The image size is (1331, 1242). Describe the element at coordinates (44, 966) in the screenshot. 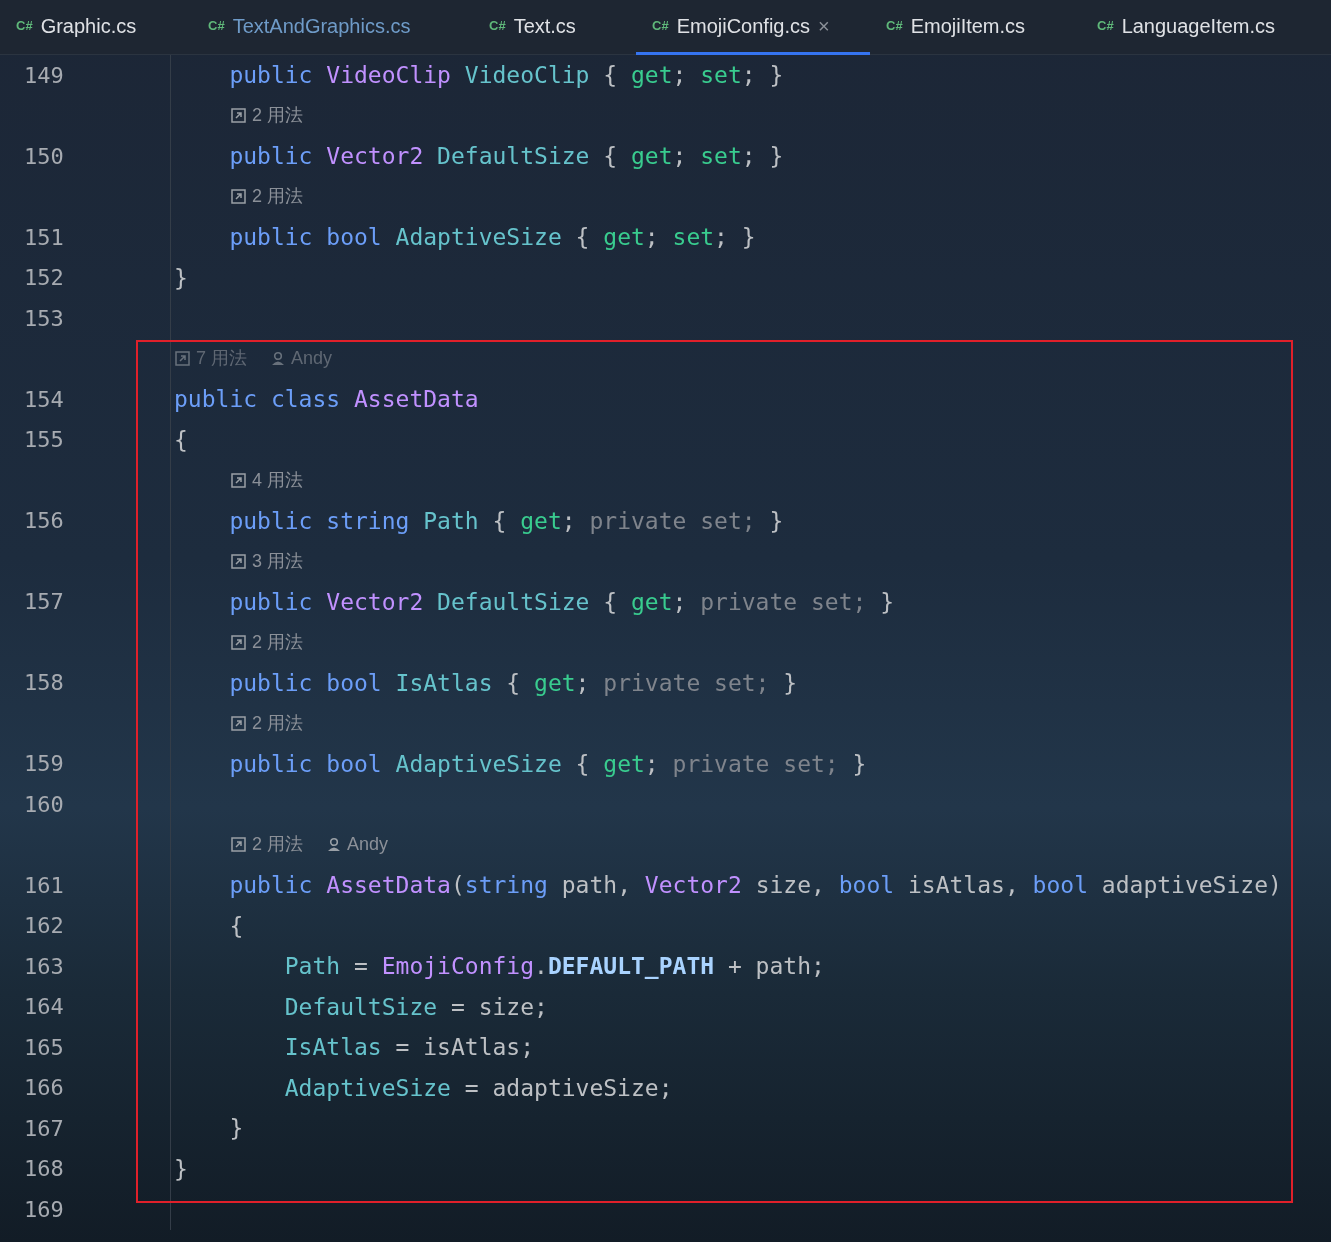

I see `line-number: 163` at that location.